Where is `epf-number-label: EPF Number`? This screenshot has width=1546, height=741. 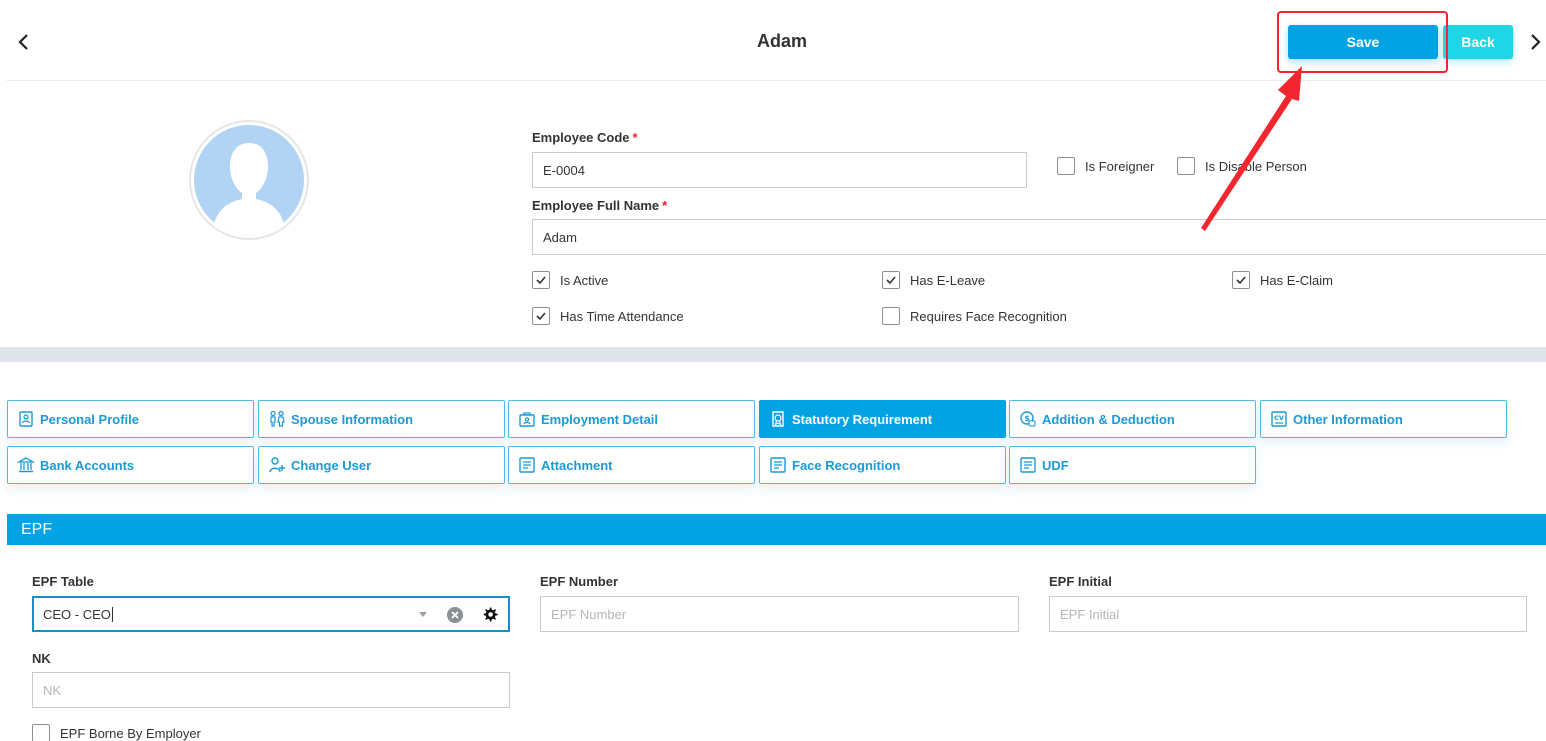
epf-number-label: EPF Number is located at coordinates (579, 581).